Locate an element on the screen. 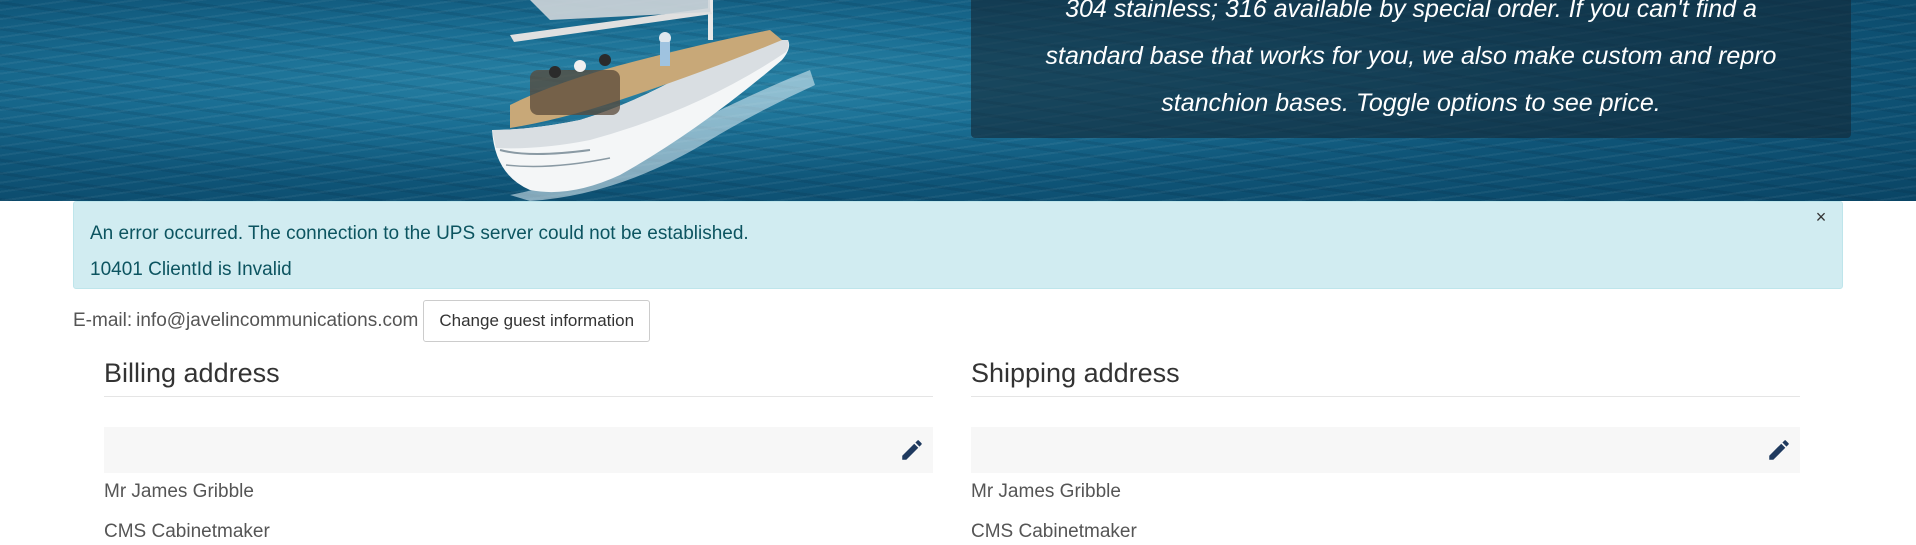 Image resolution: width=1916 pixels, height=545 pixels. billing-company: CMS Cabinetmaker is located at coordinates (187, 531).